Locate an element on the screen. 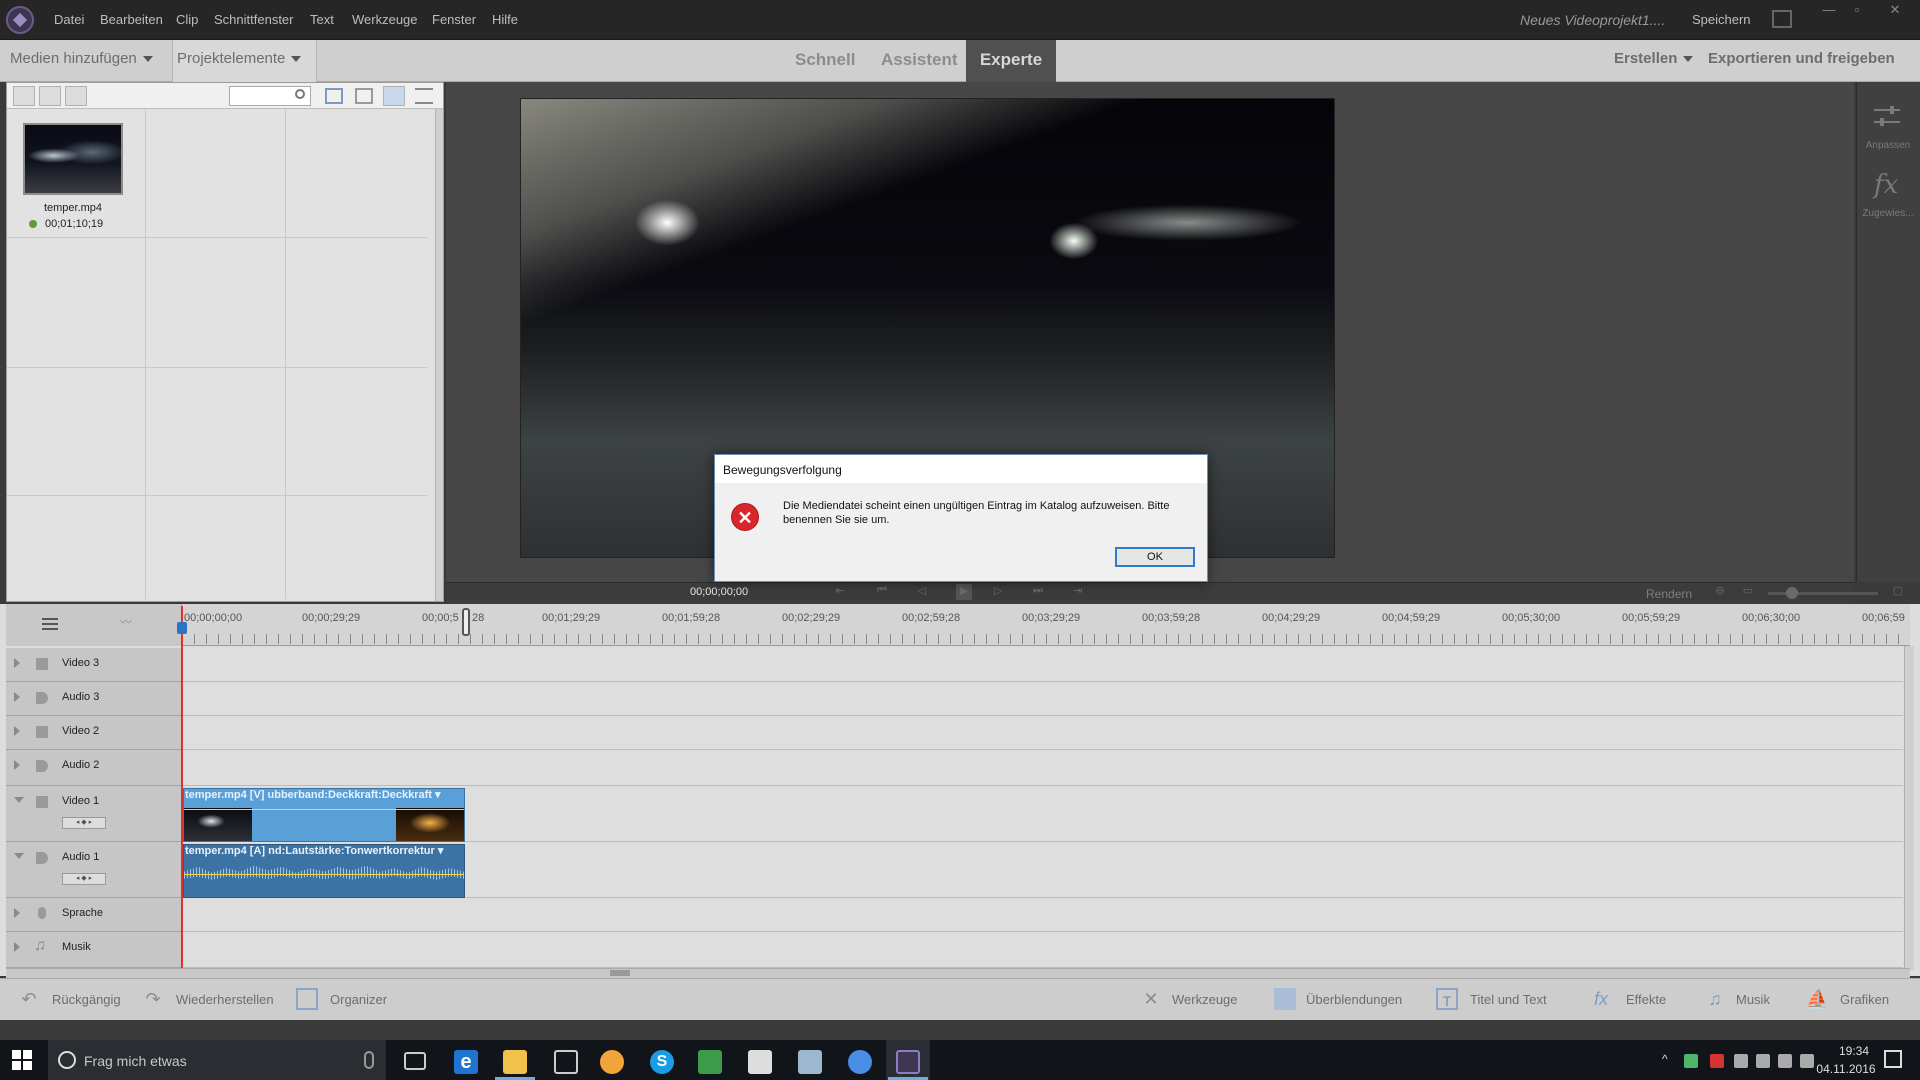 Image resolution: width=1920 pixels, height=1080 pixels. adjust-sliders-icon is located at coordinates (1887, 117).